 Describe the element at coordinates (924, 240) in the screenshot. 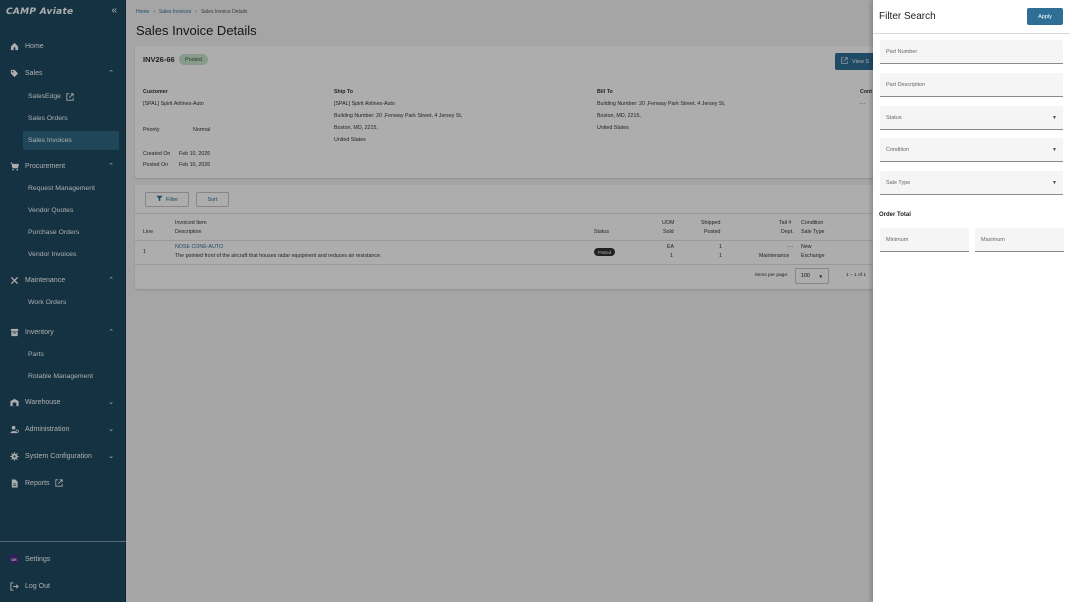

I see `minimum-input: Minimum` at that location.